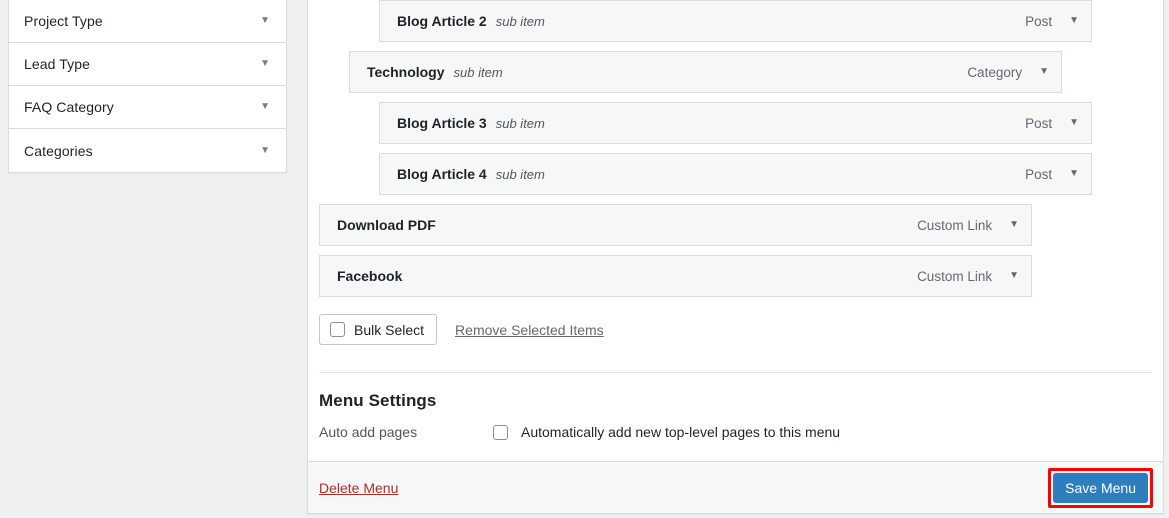 The height and width of the screenshot is (518, 1169). What do you see at coordinates (735, 21) in the screenshot?
I see `menu-item-row: Blog Article 2 sub item Post ▼` at bounding box center [735, 21].